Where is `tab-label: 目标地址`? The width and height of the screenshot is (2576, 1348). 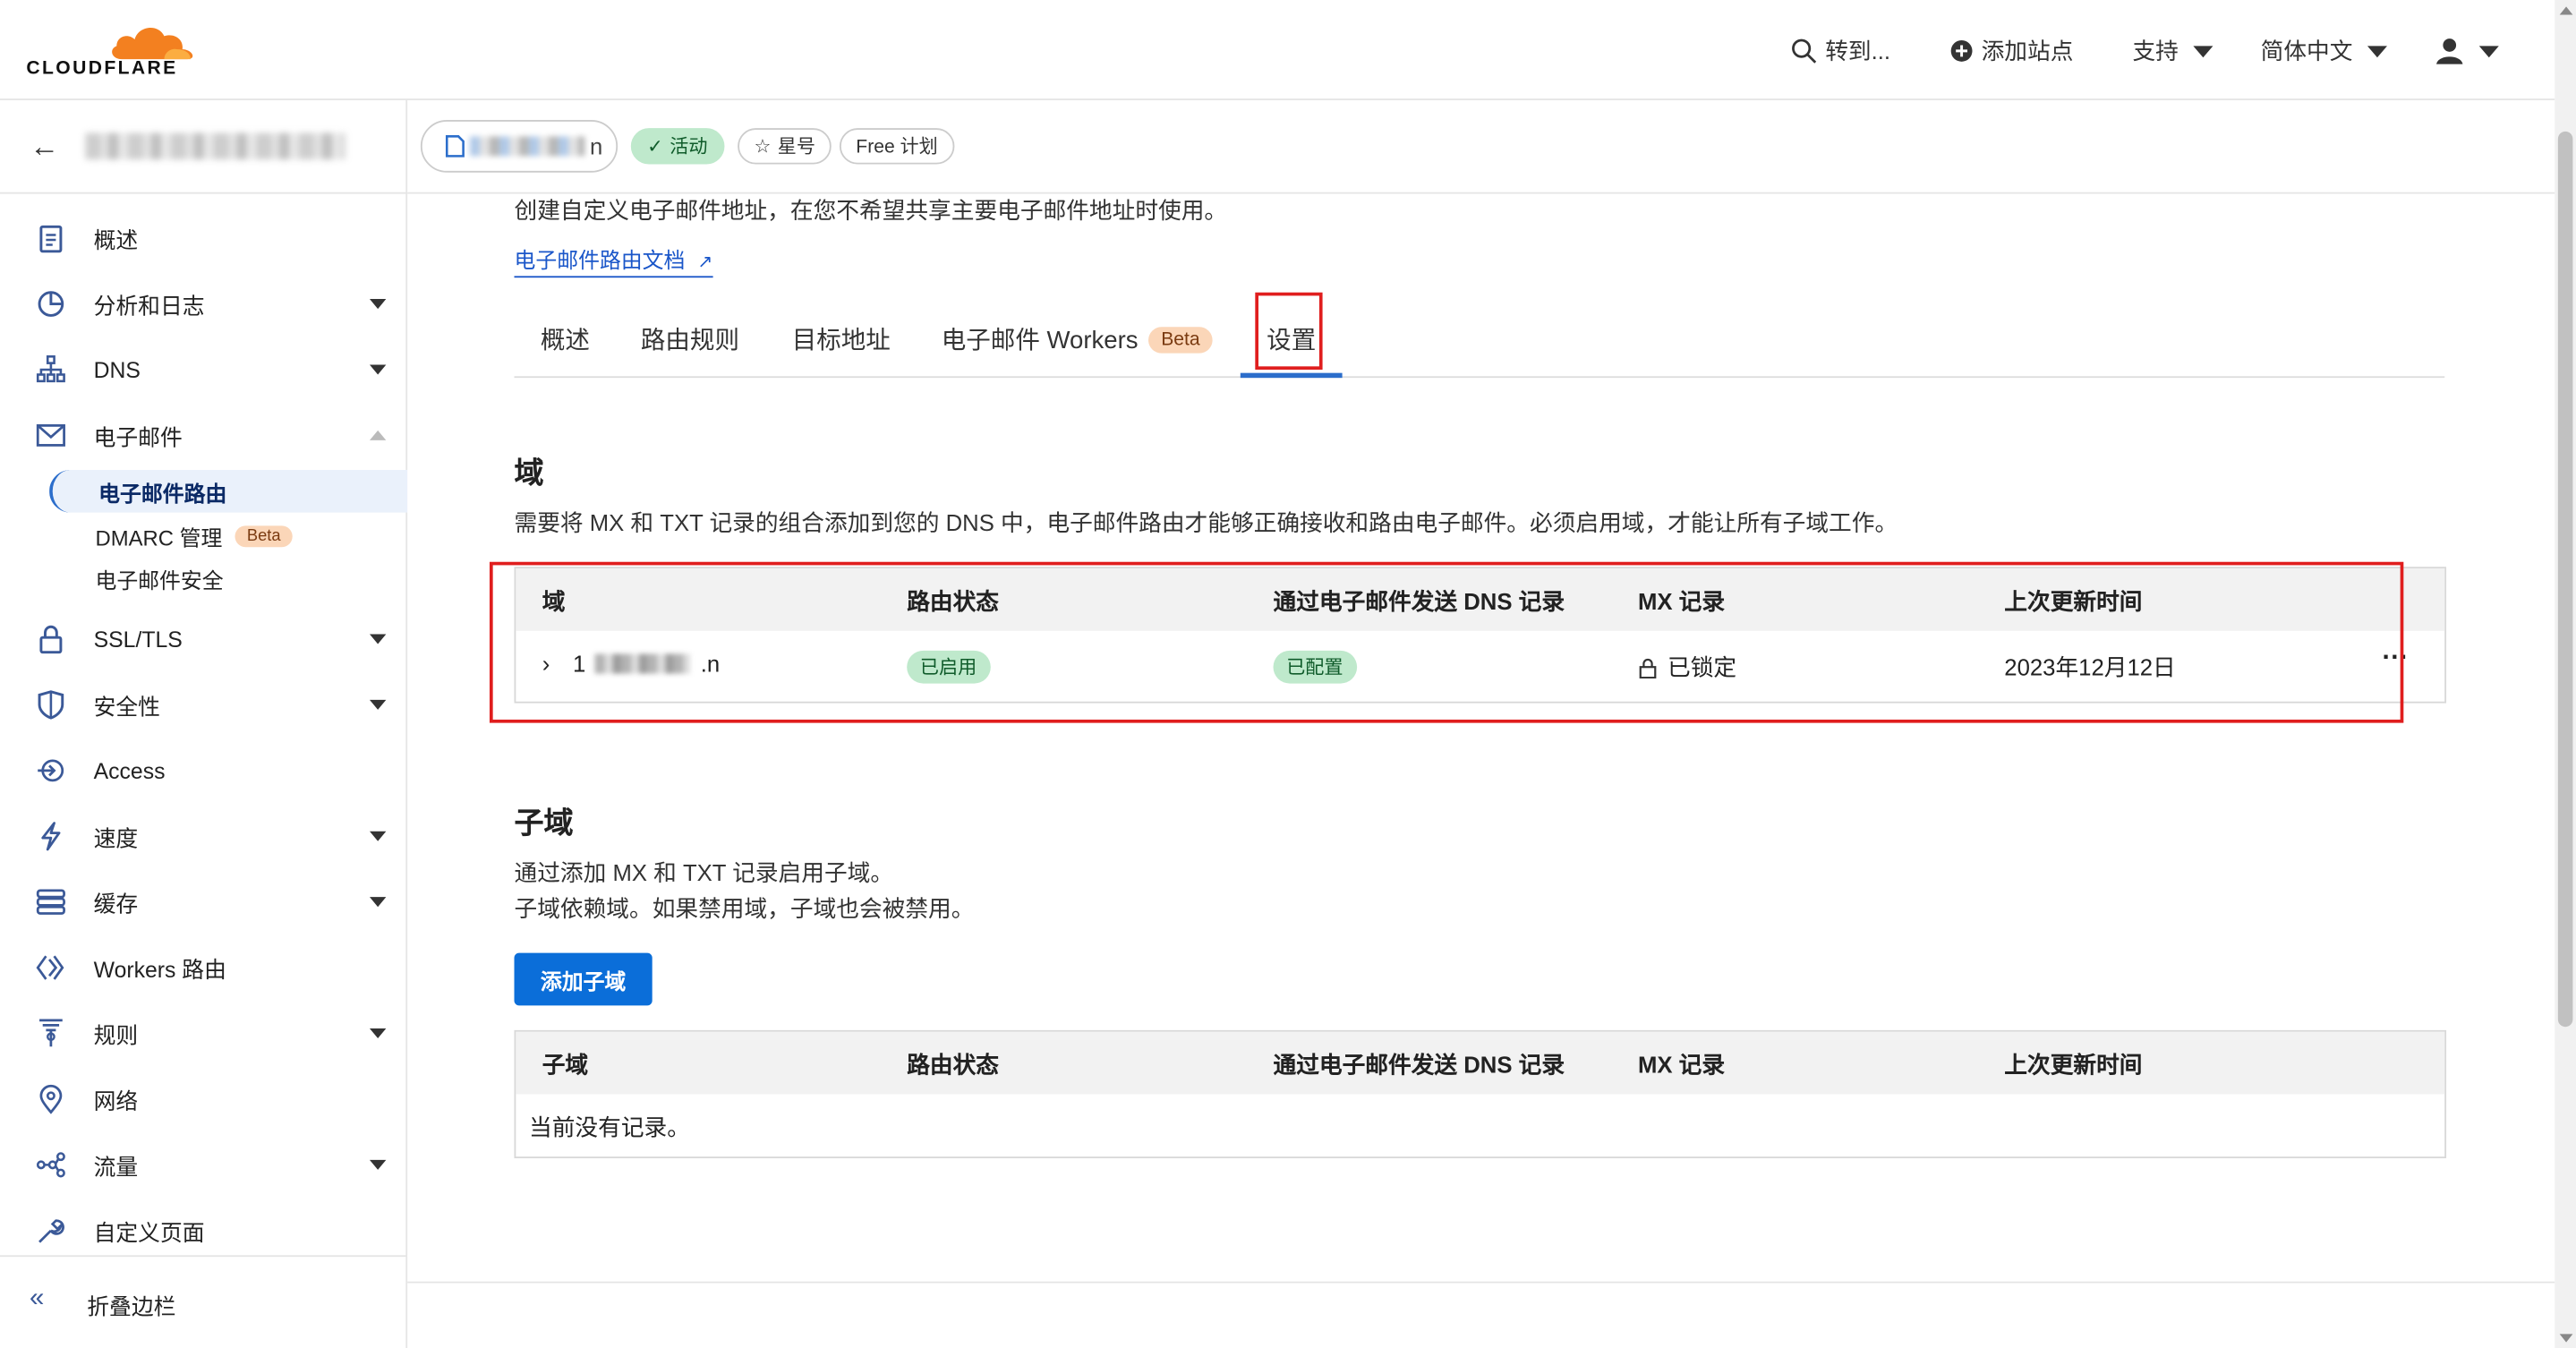 tab-label: 目标地址 is located at coordinates (841, 341).